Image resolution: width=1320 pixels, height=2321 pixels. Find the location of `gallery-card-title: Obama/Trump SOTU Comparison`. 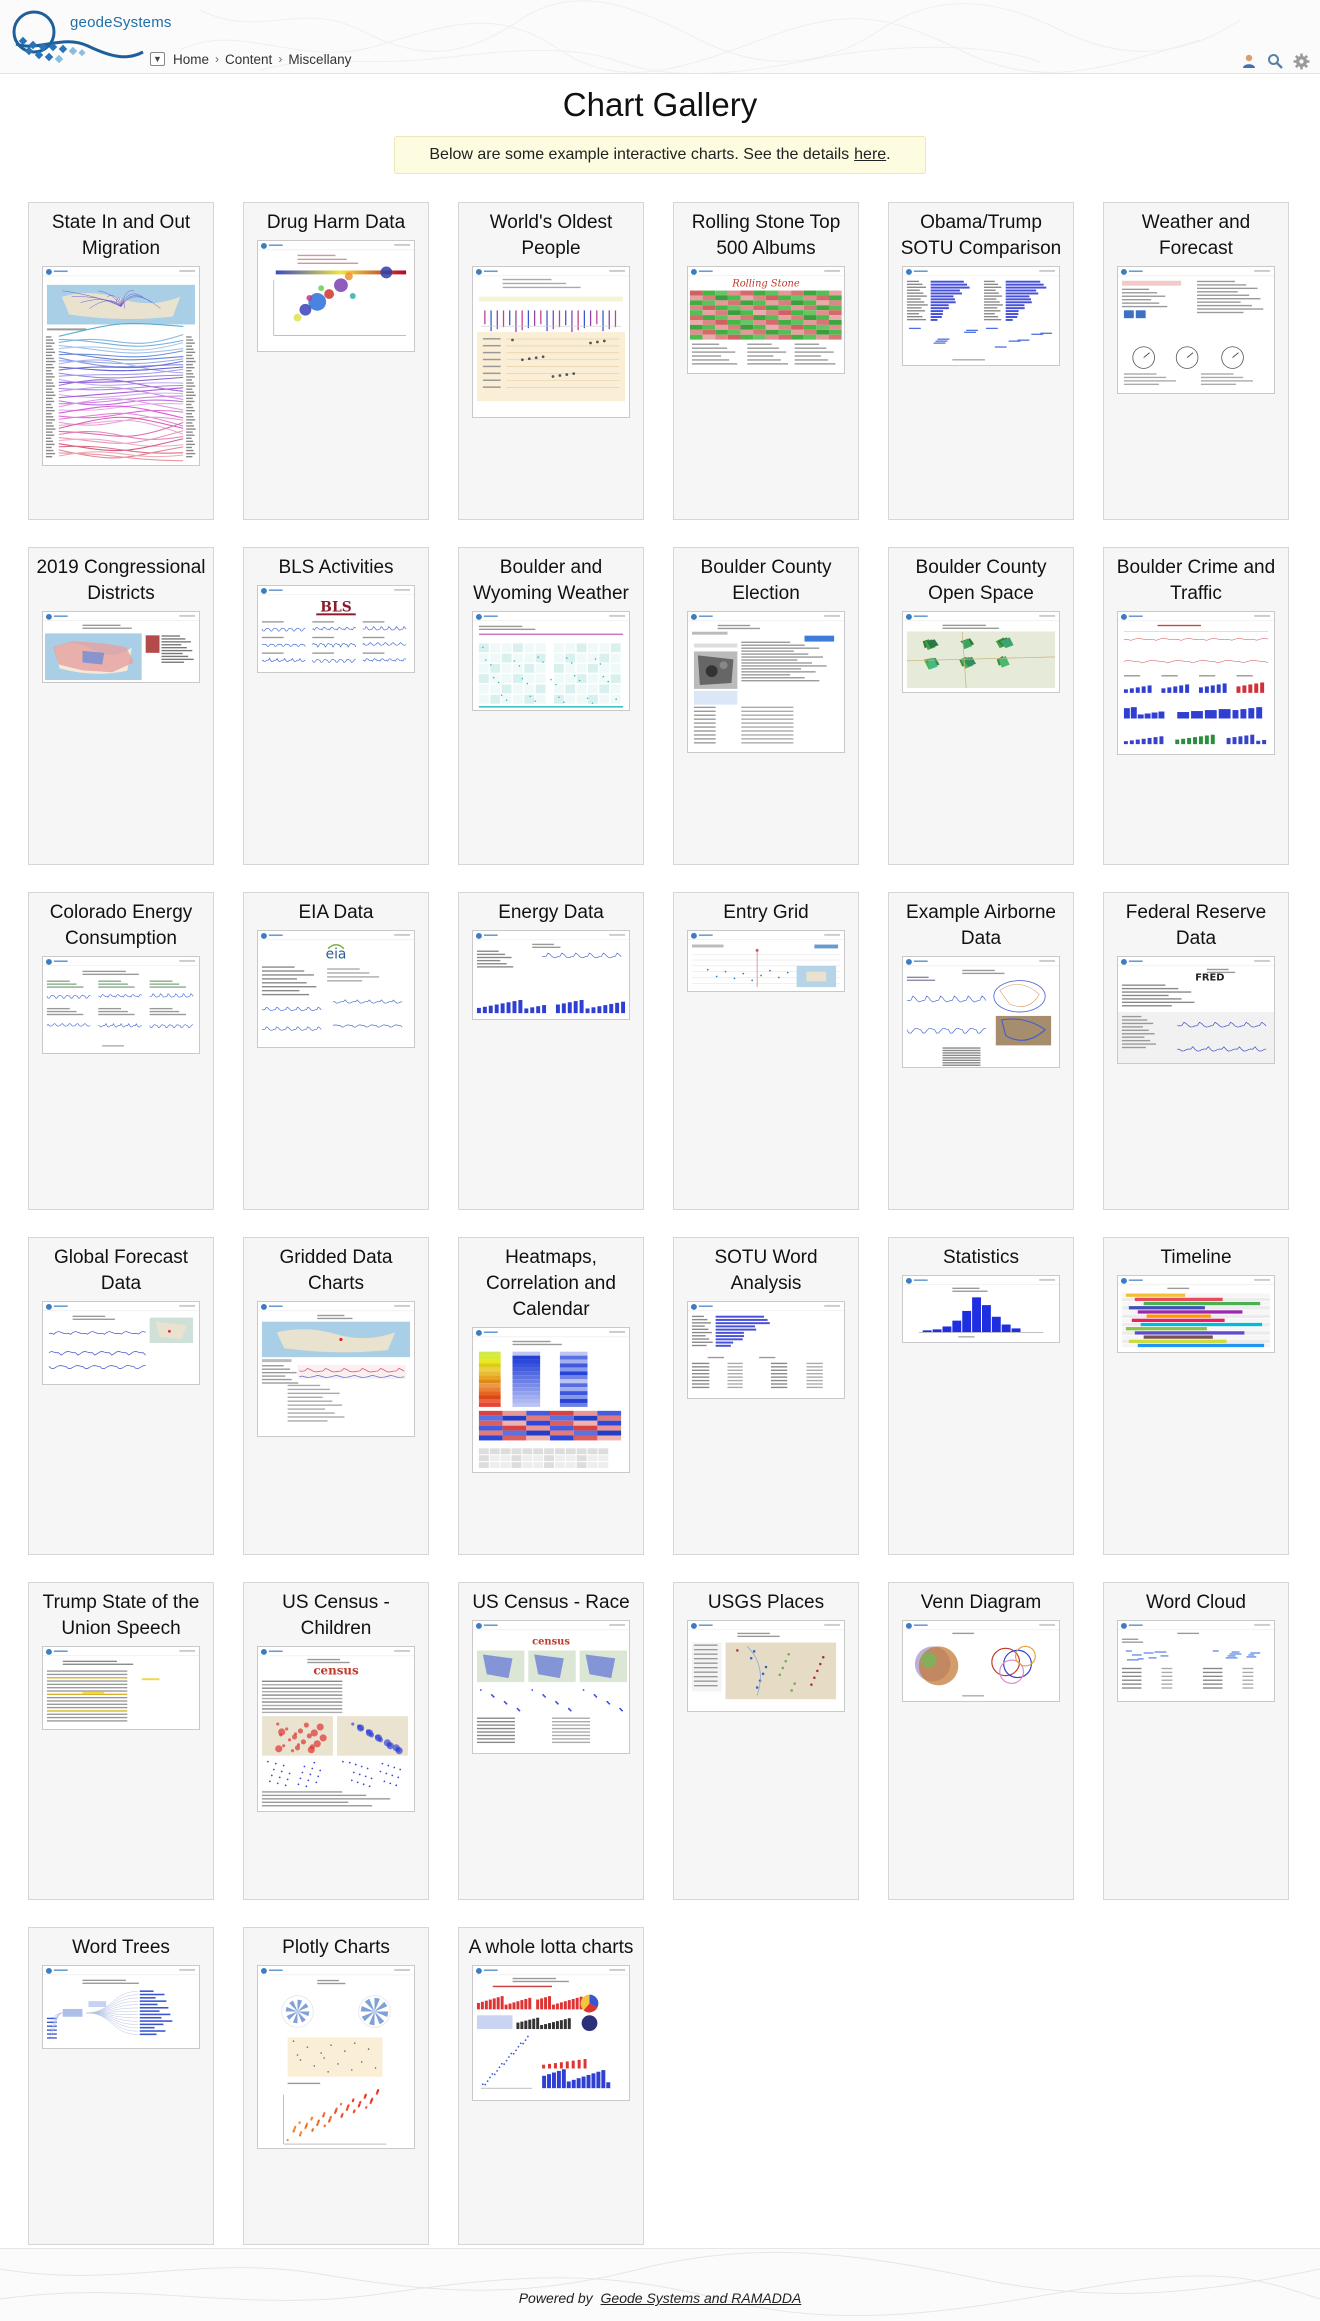

gallery-card-title: Obama/Trump SOTU Comparison is located at coordinates (981, 236).